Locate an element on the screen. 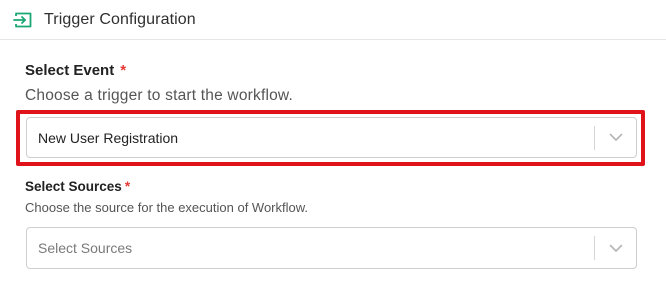  select-event-value: New User Registration is located at coordinates (108, 137).